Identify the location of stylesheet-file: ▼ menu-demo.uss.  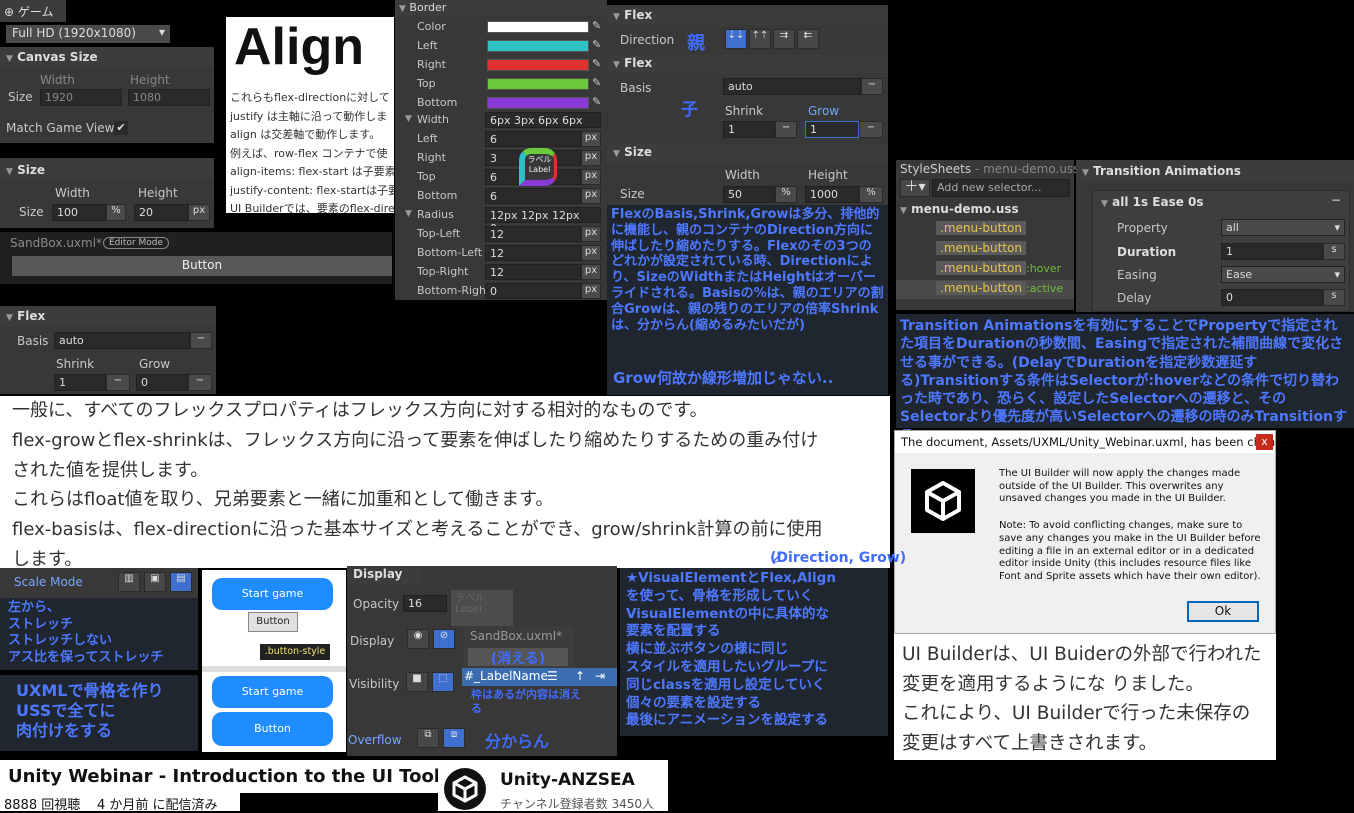
(987, 210).